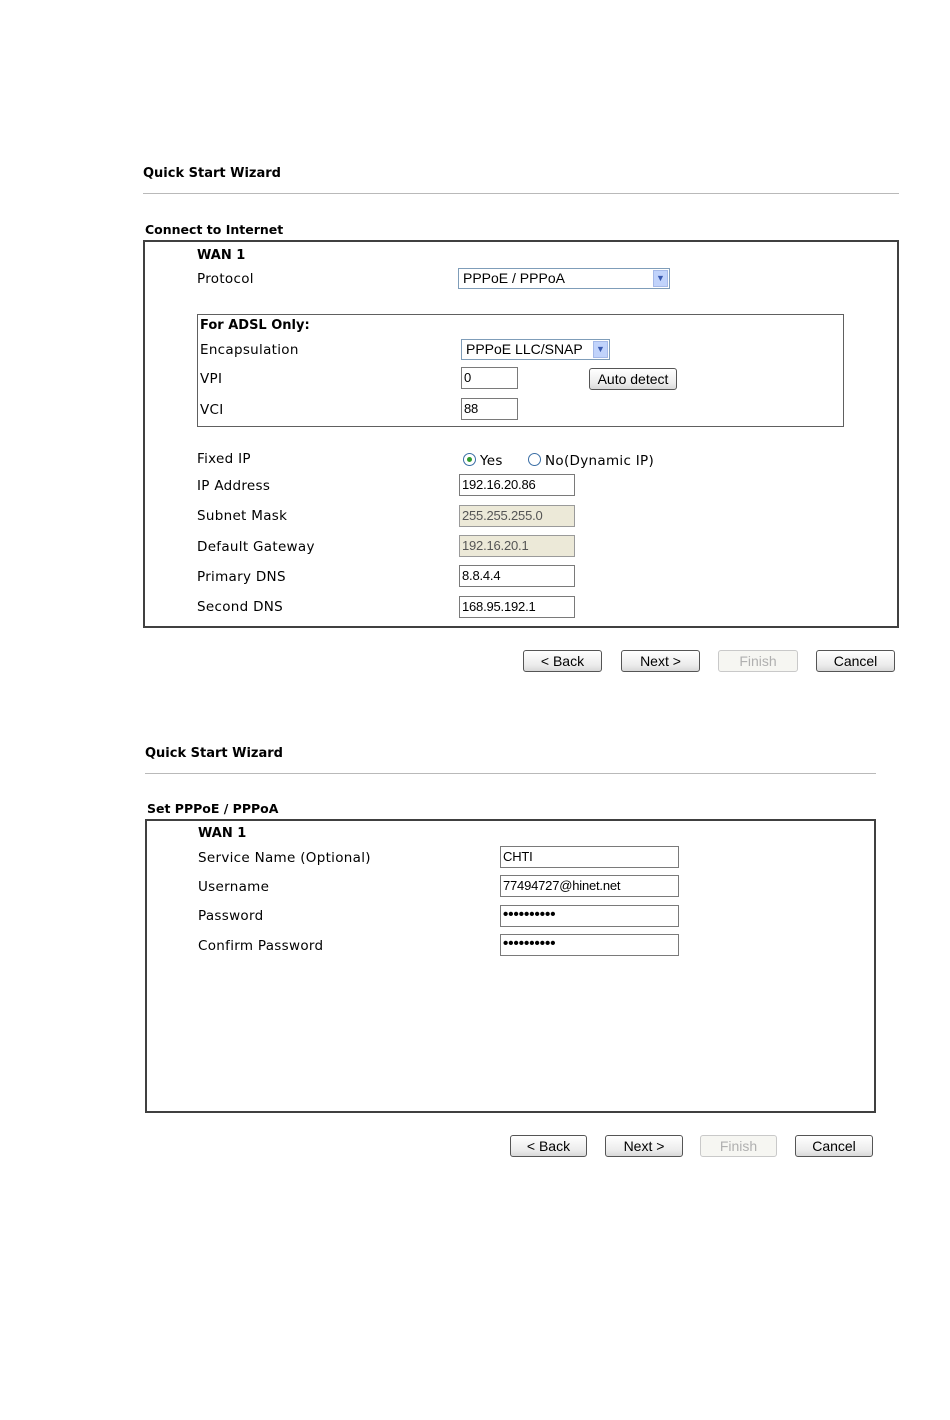  What do you see at coordinates (660, 661) in the screenshot?
I see `next-button: Next >` at bounding box center [660, 661].